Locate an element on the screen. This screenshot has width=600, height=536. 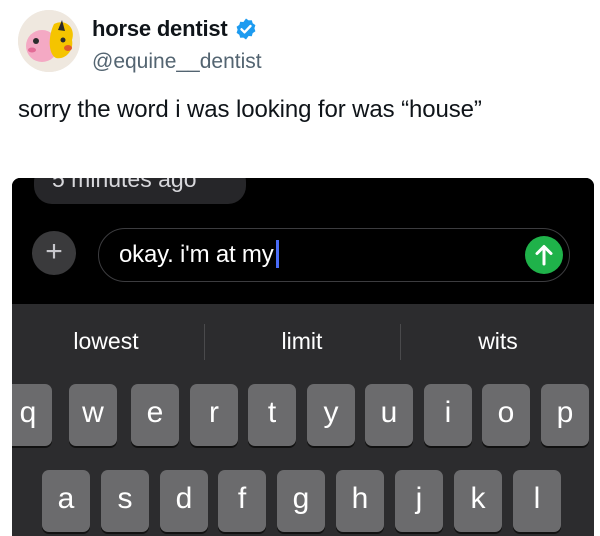
handle: @equine__dentist is located at coordinates (177, 62).